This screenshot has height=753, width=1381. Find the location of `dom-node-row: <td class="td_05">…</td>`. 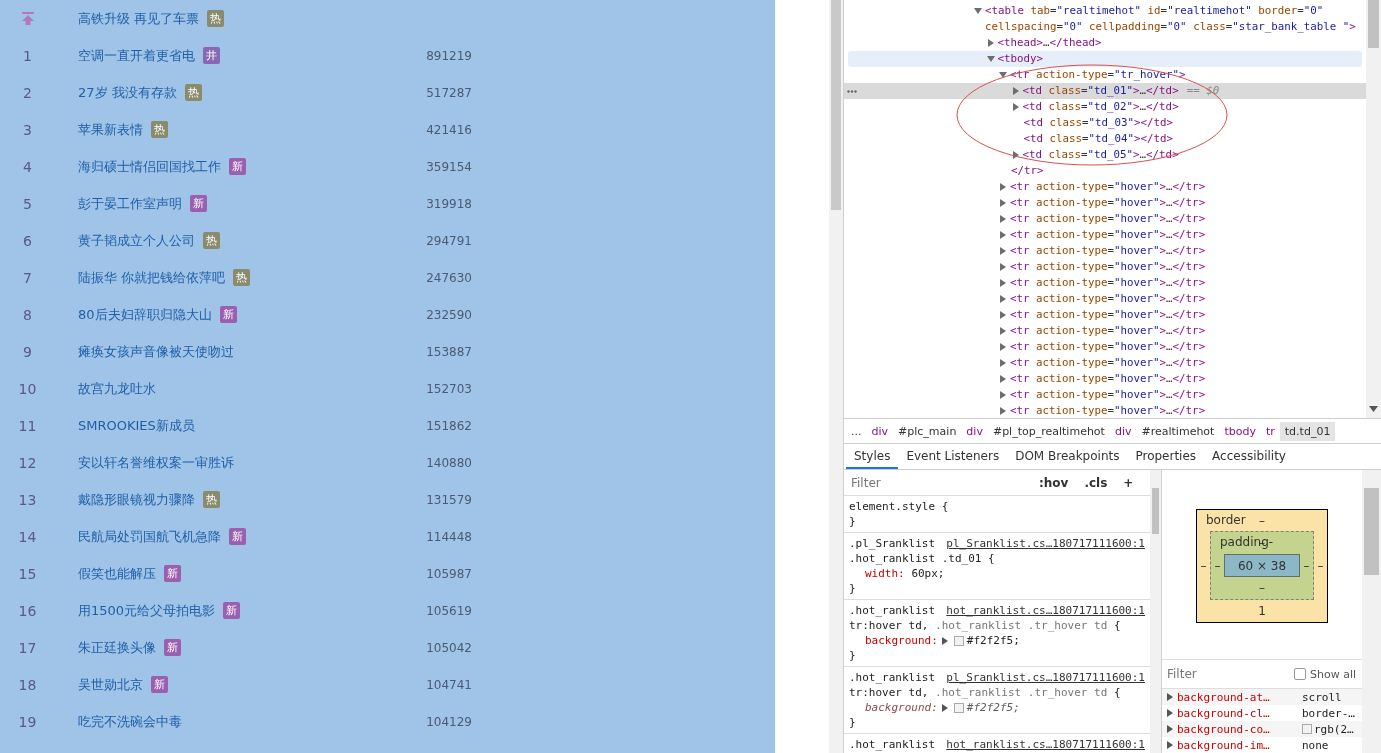

dom-node-row: <td class="td_05">…</td> is located at coordinates (1105, 155).